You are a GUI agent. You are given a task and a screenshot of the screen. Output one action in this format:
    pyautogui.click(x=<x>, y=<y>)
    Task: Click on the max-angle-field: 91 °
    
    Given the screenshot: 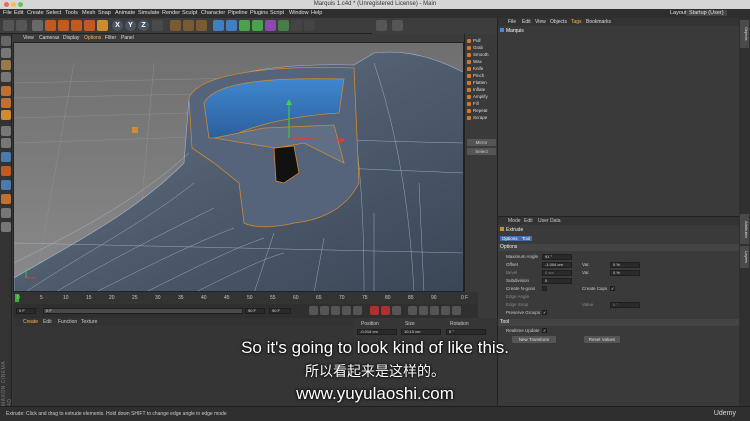 What is the action you would take?
    pyautogui.click(x=557, y=257)
    